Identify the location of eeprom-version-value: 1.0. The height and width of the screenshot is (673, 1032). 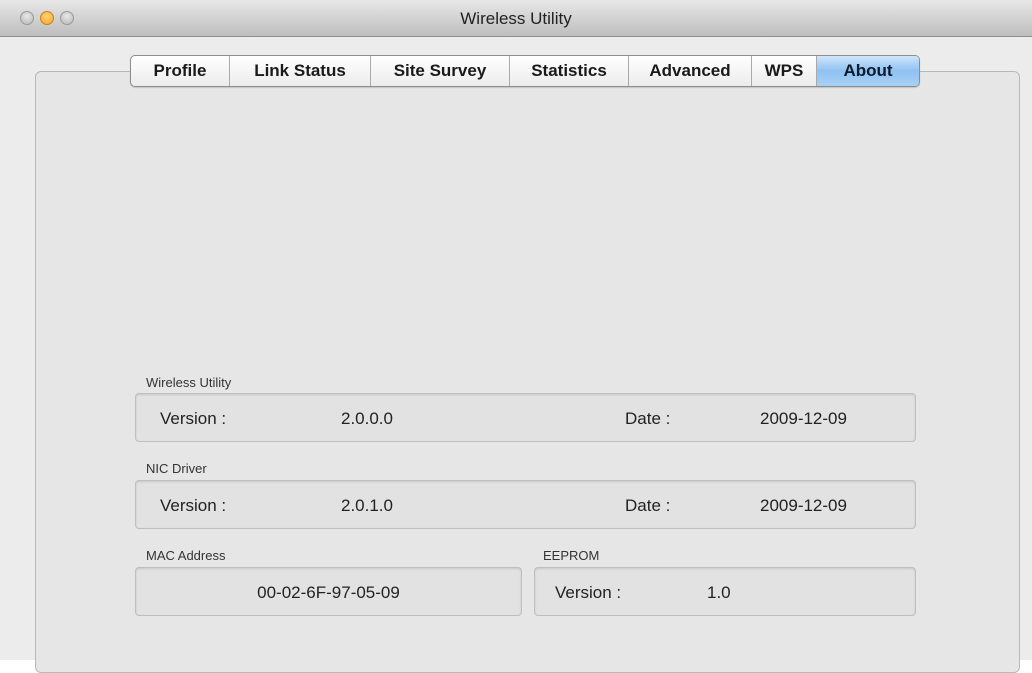
(719, 592).